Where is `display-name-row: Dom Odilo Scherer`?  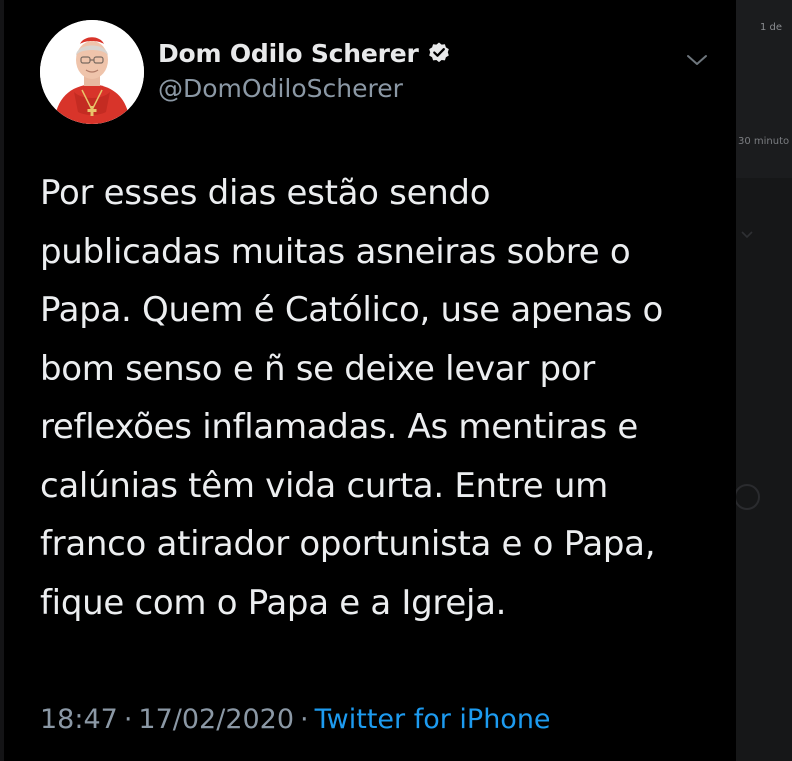 display-name-row: Dom Odilo Scherer is located at coordinates (304, 53).